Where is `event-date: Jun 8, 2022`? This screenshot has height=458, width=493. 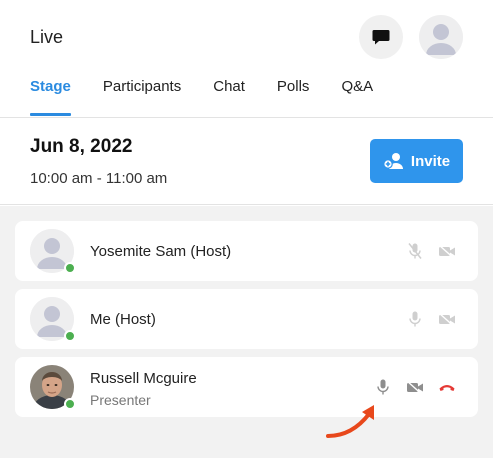 event-date: Jun 8, 2022 is located at coordinates (81, 146).